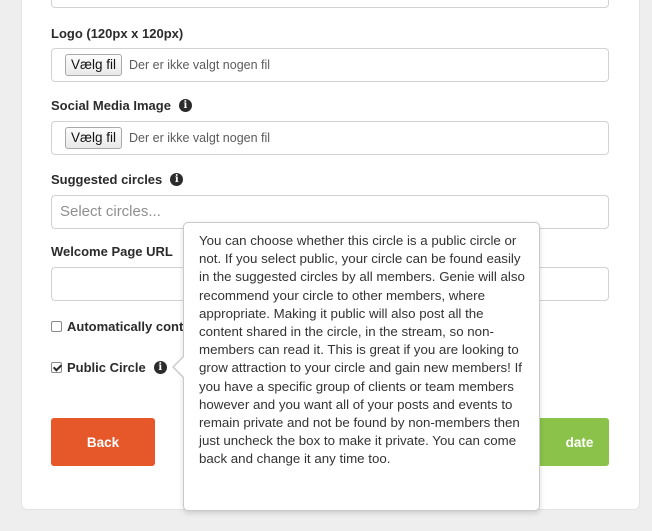 This screenshot has height=531, width=652. What do you see at coordinates (106, 367) in the screenshot?
I see `public-circle-label: Public Circle` at bounding box center [106, 367].